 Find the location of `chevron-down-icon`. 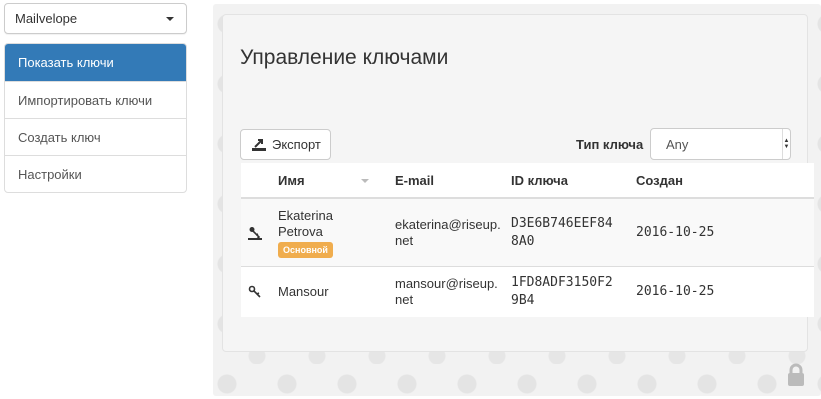

chevron-down-icon is located at coordinates (170, 18).